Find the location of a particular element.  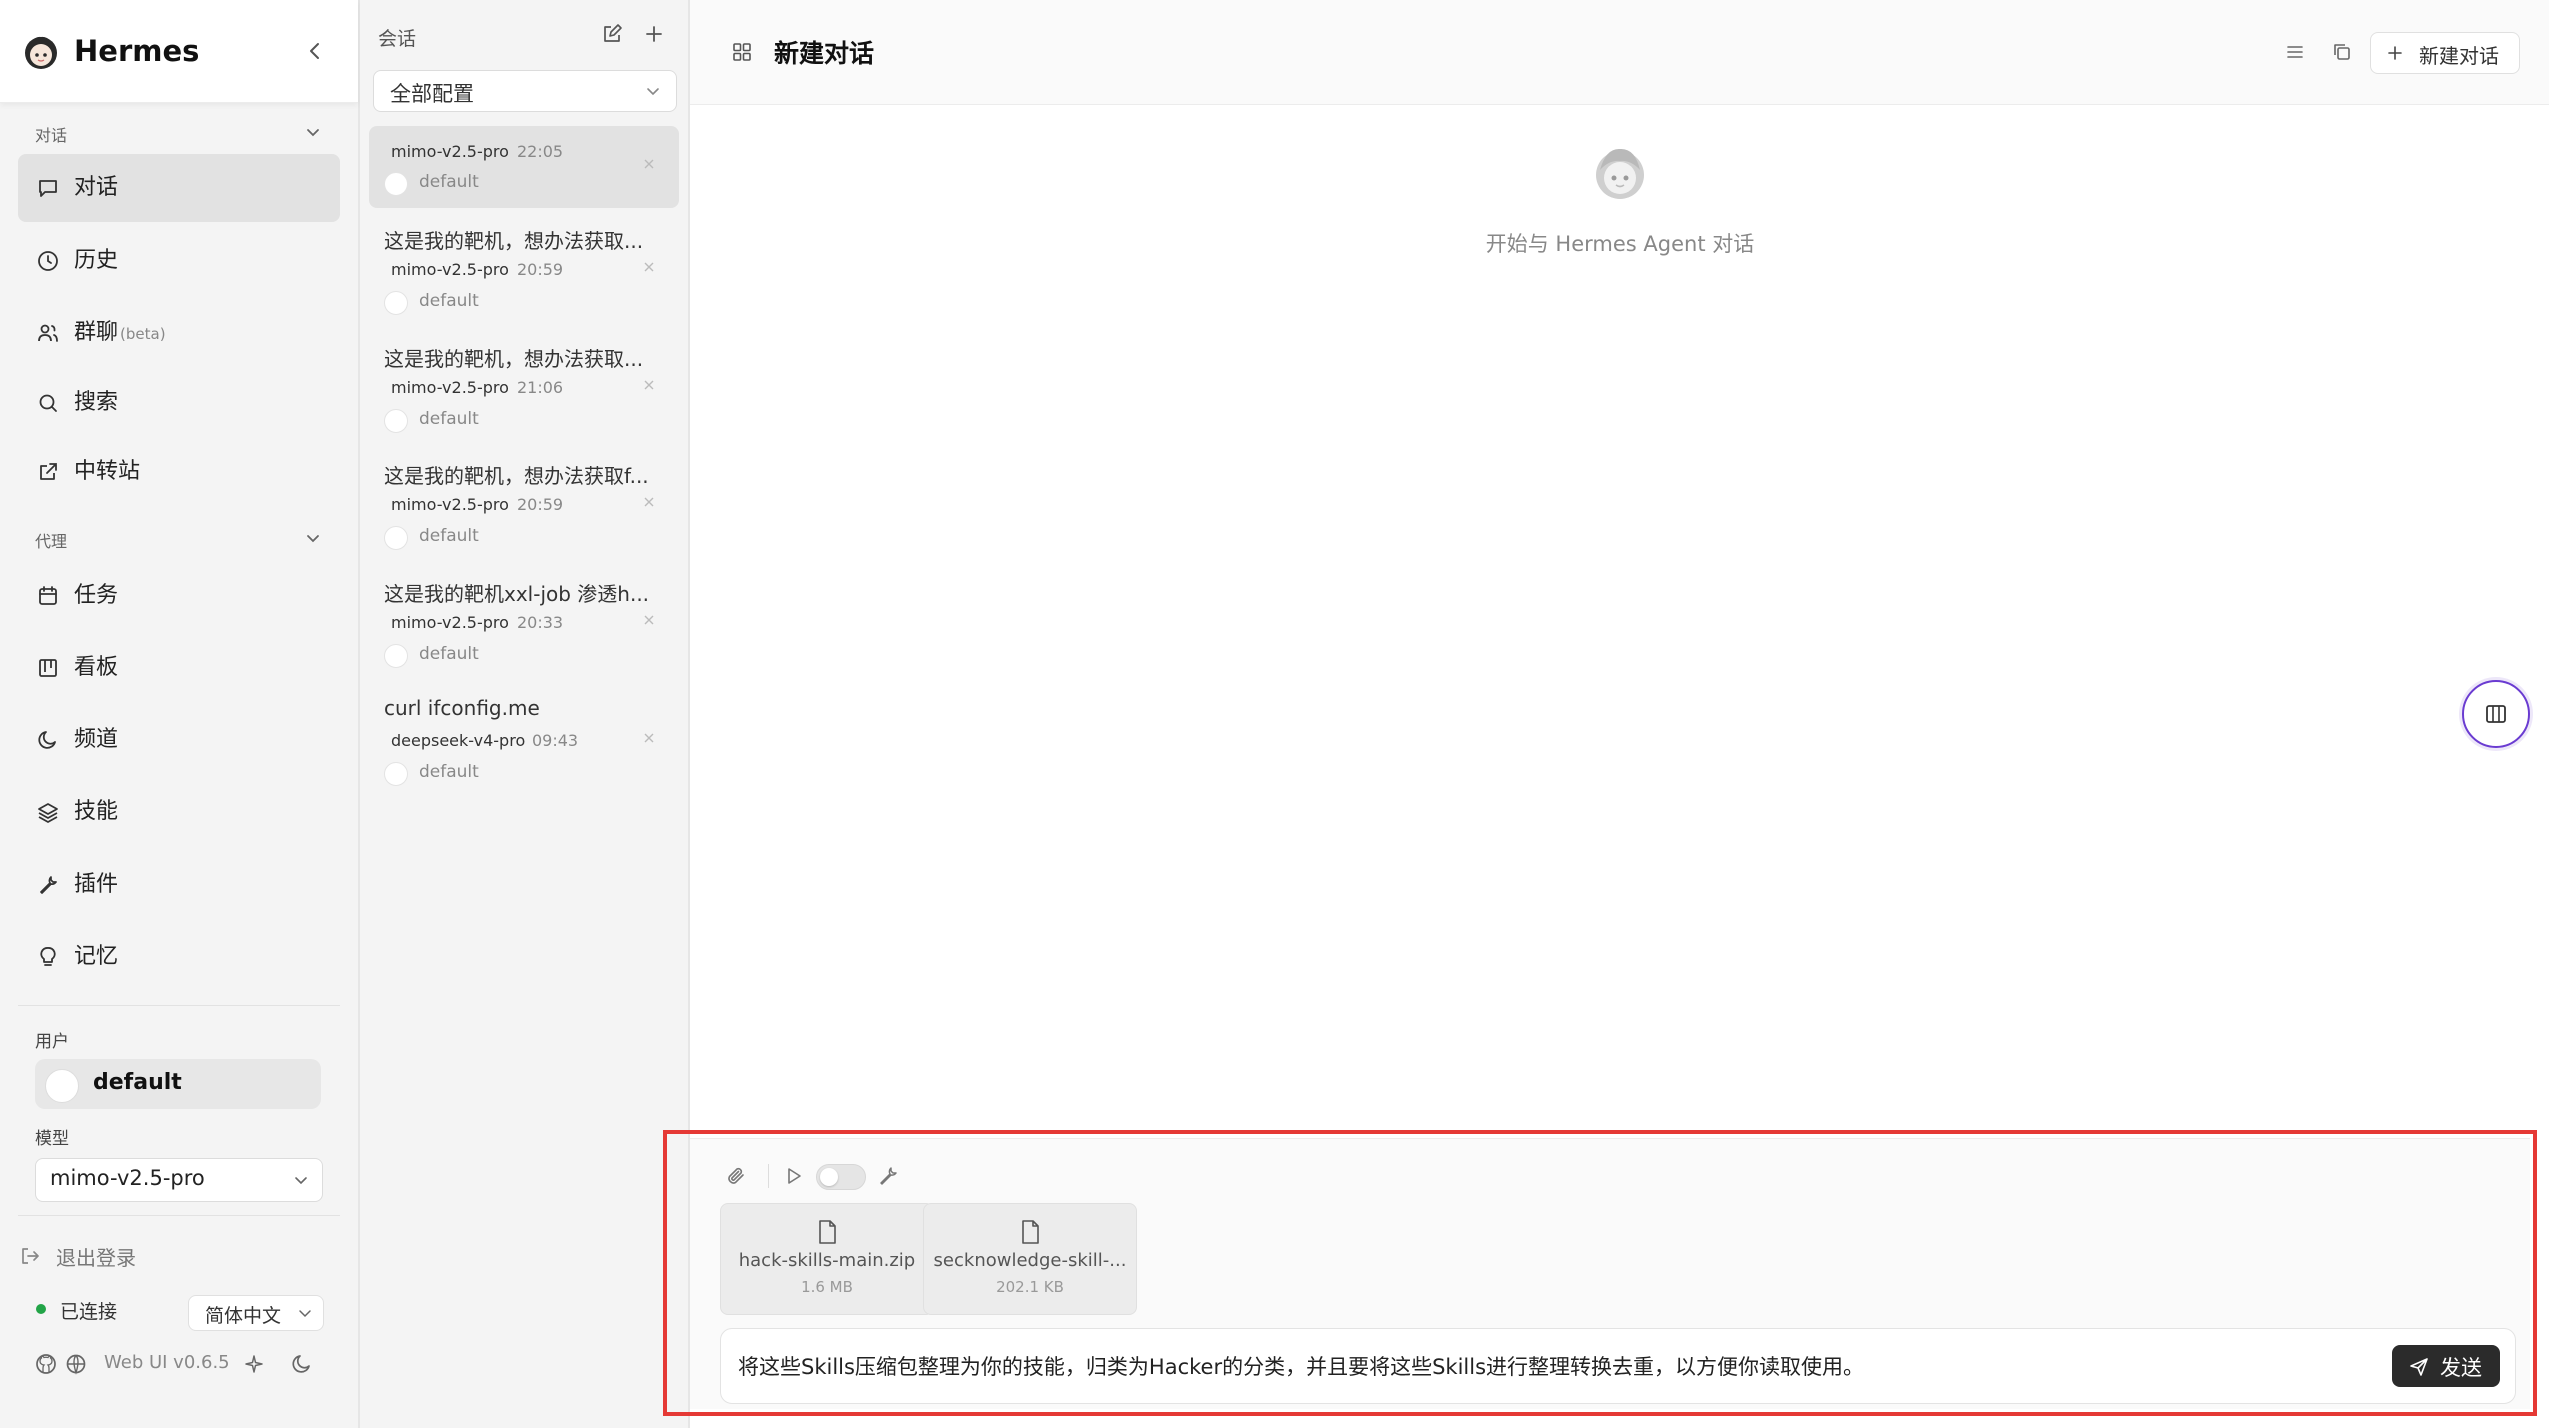

grid-icon is located at coordinates (742, 52).